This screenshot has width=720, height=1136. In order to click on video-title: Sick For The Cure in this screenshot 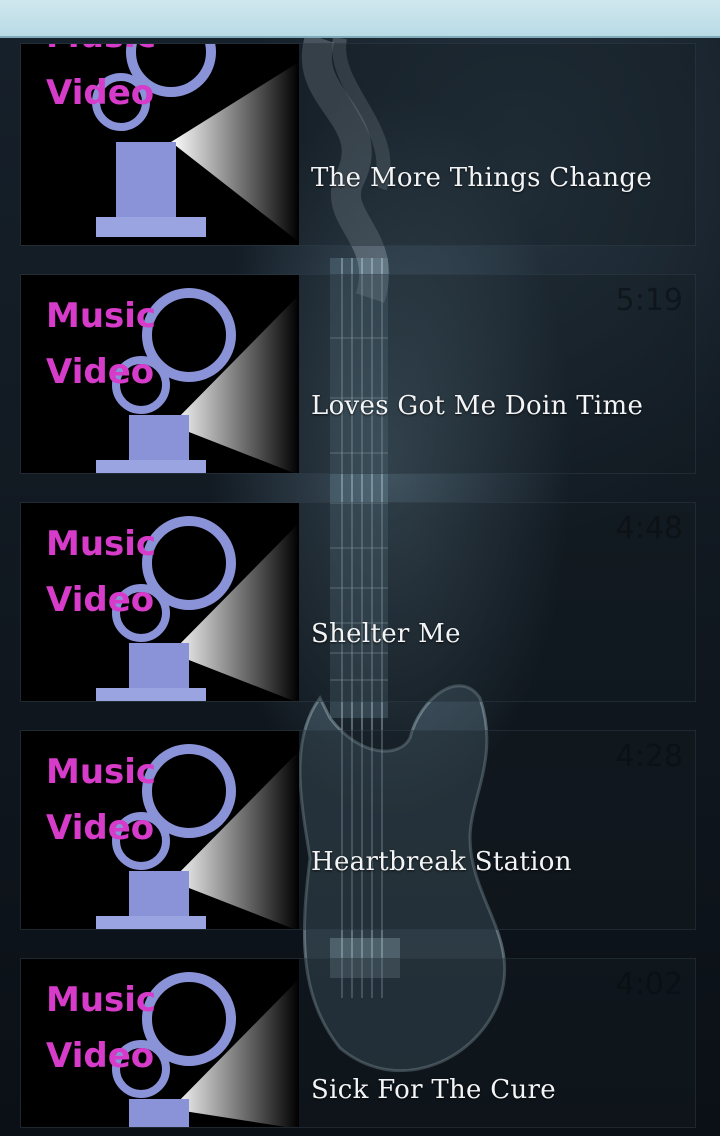, I will do `click(433, 1090)`.